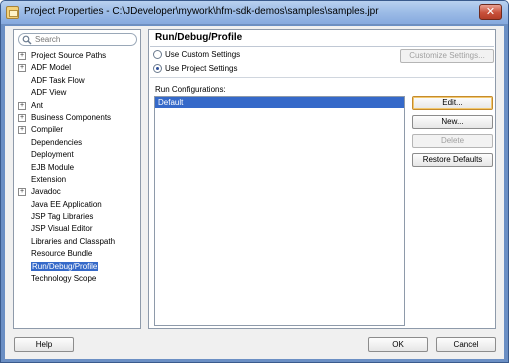  I want to click on tree-item-label: Resource Bundle, so click(62, 254).